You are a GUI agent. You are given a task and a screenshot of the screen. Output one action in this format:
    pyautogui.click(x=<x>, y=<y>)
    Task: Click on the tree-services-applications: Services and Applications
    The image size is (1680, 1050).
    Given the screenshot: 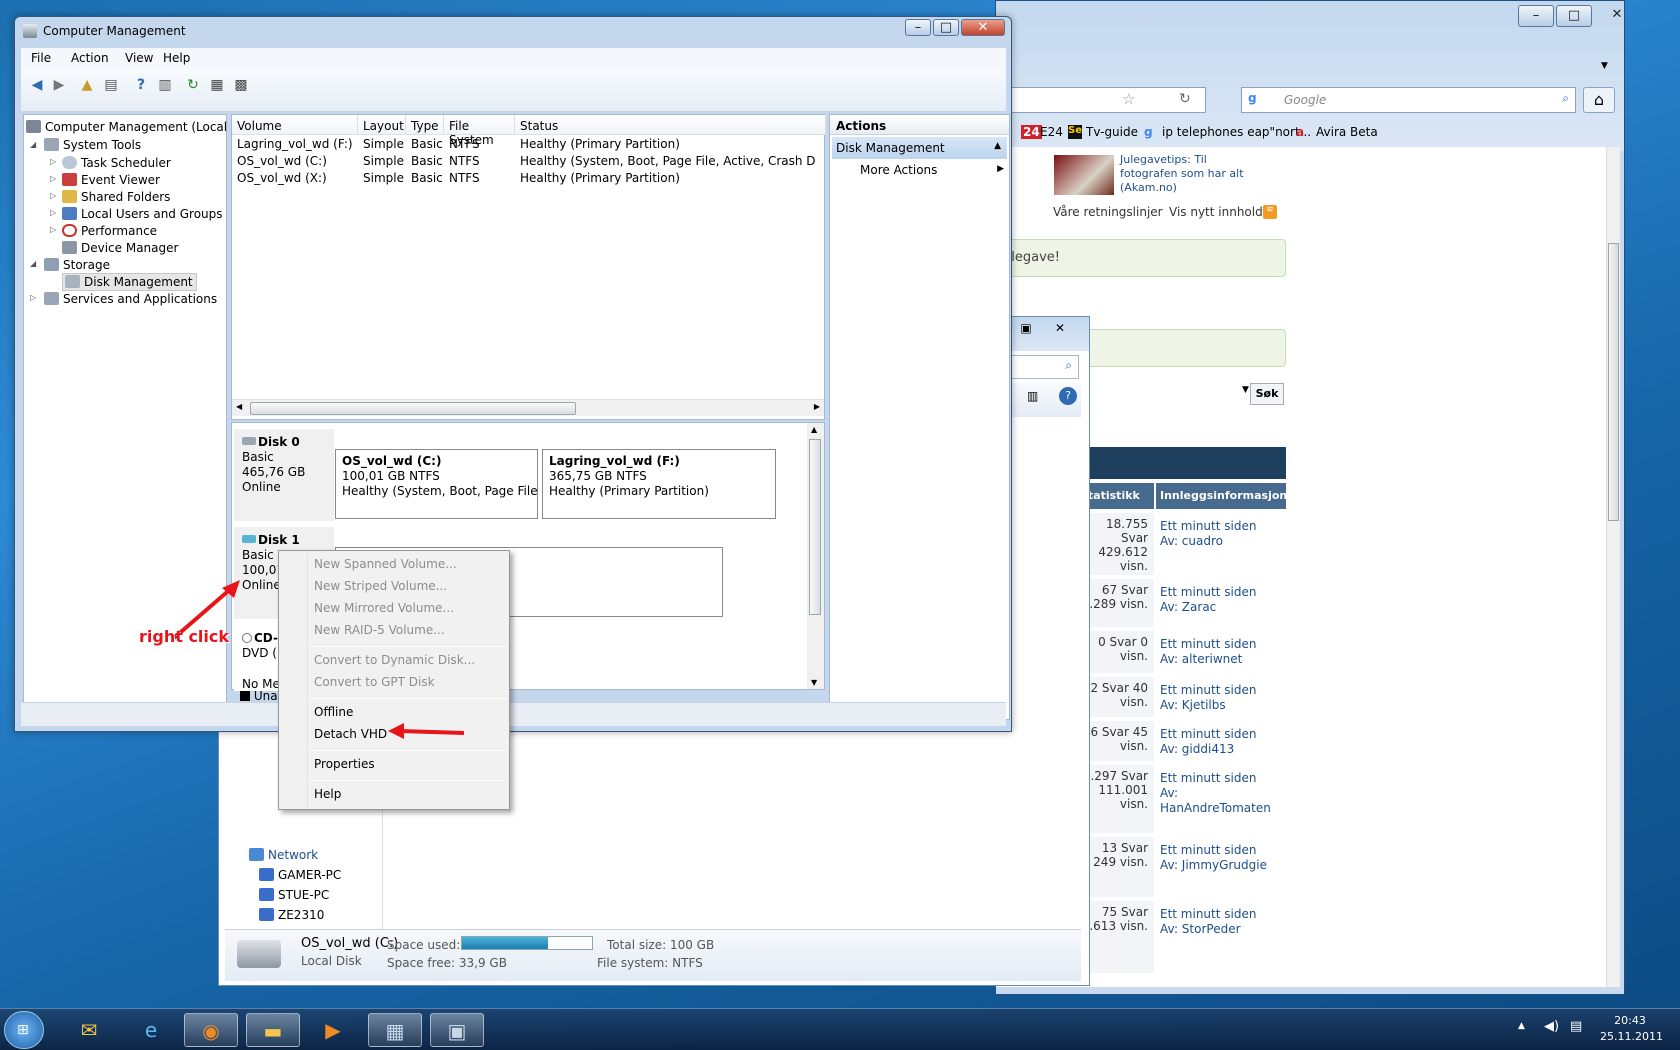 What is the action you would take?
    pyautogui.click(x=130, y=299)
    